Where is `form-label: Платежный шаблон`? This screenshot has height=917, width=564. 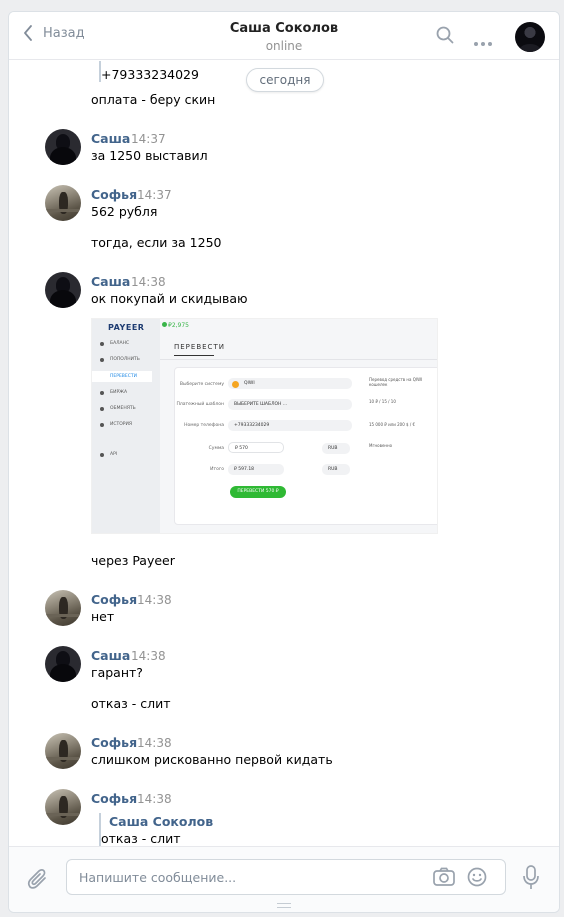 form-label: Платежный шаблон is located at coordinates (200, 404).